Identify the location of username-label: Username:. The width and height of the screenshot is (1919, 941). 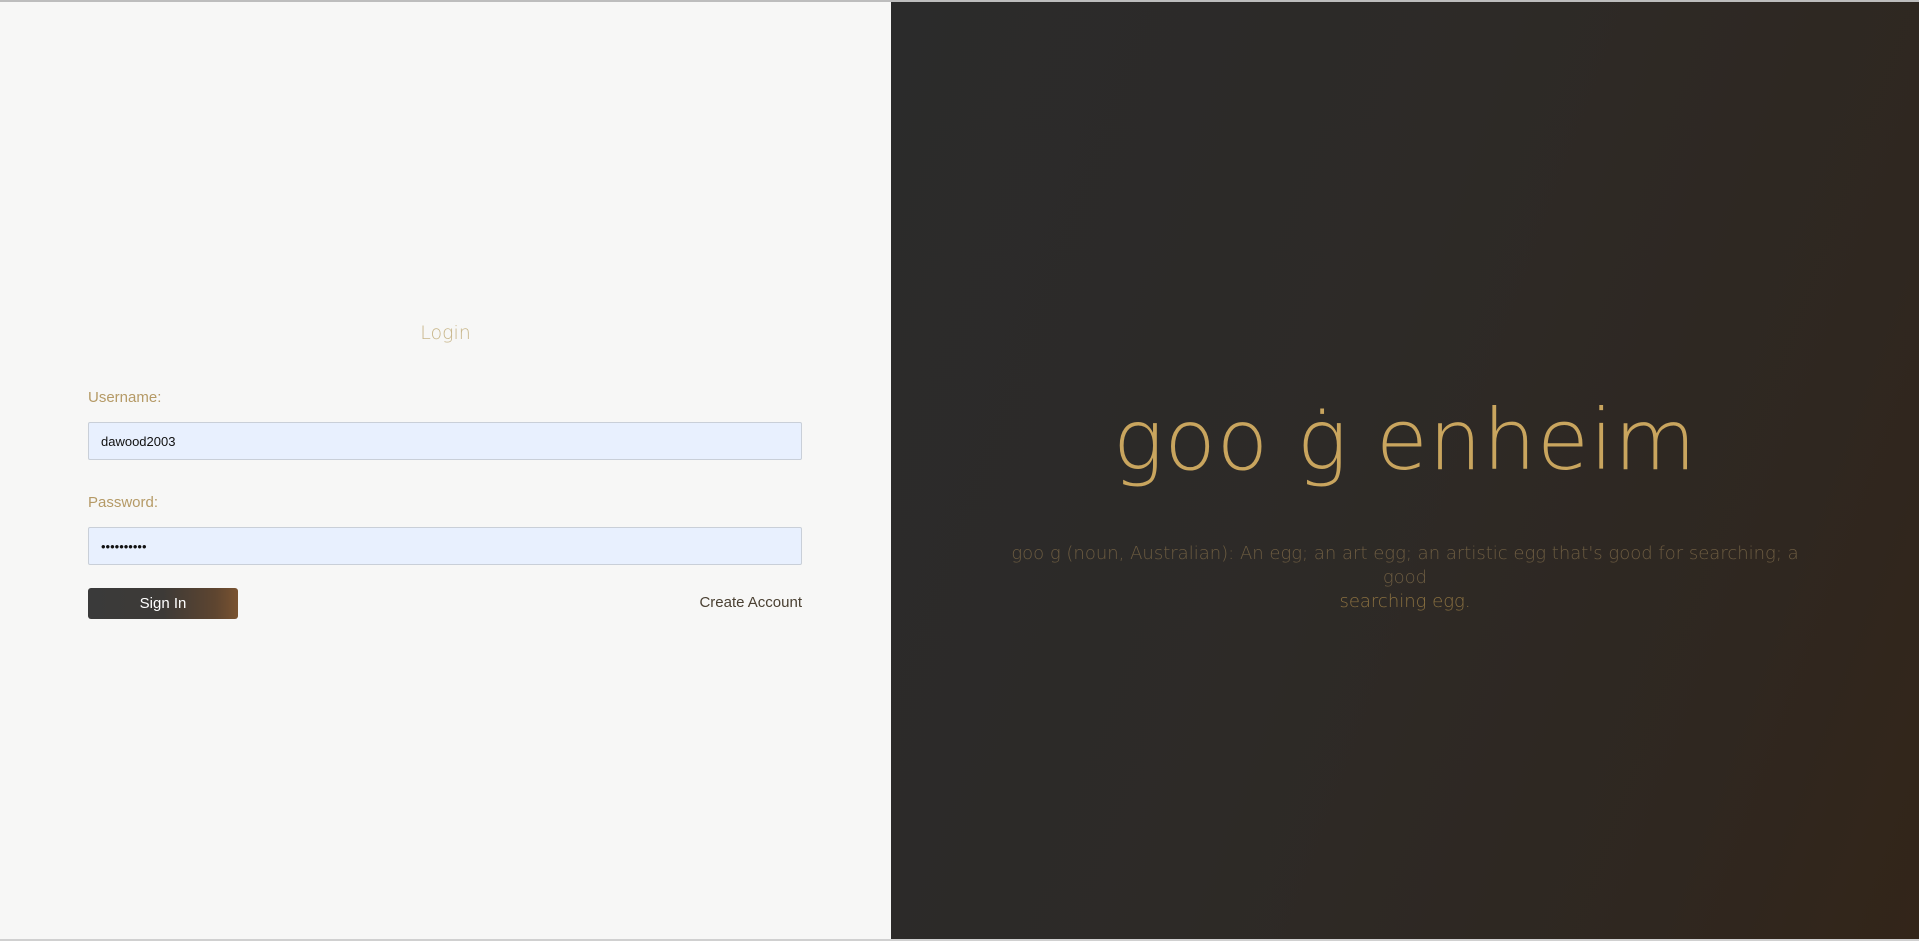
(125, 397).